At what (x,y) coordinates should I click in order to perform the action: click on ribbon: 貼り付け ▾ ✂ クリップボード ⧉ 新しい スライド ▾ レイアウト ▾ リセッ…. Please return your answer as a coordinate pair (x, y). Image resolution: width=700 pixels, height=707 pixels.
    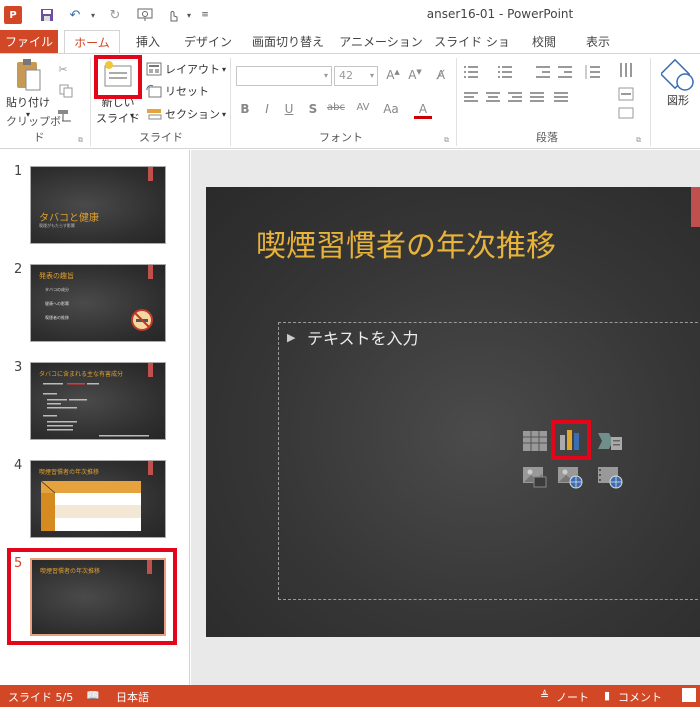
    Looking at the image, I should click on (350, 101).